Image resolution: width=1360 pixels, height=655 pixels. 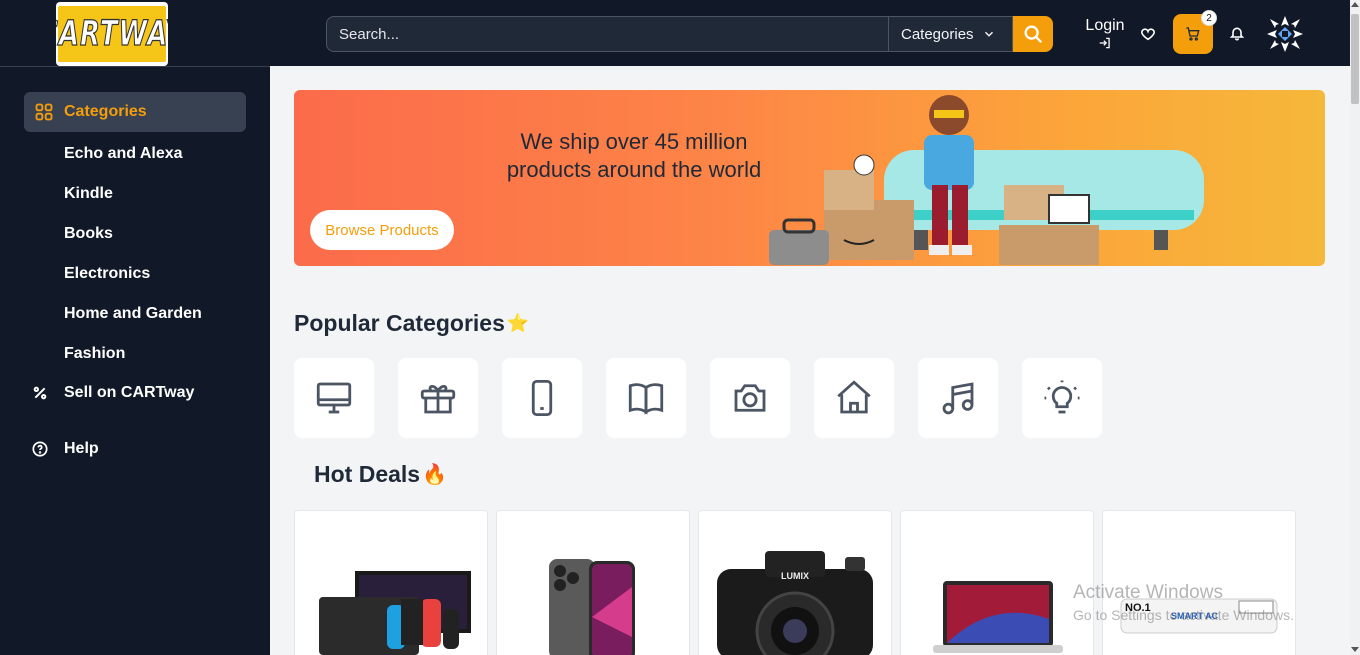 What do you see at coordinates (1237, 33) in the screenshot?
I see `notification-bell-icon` at bounding box center [1237, 33].